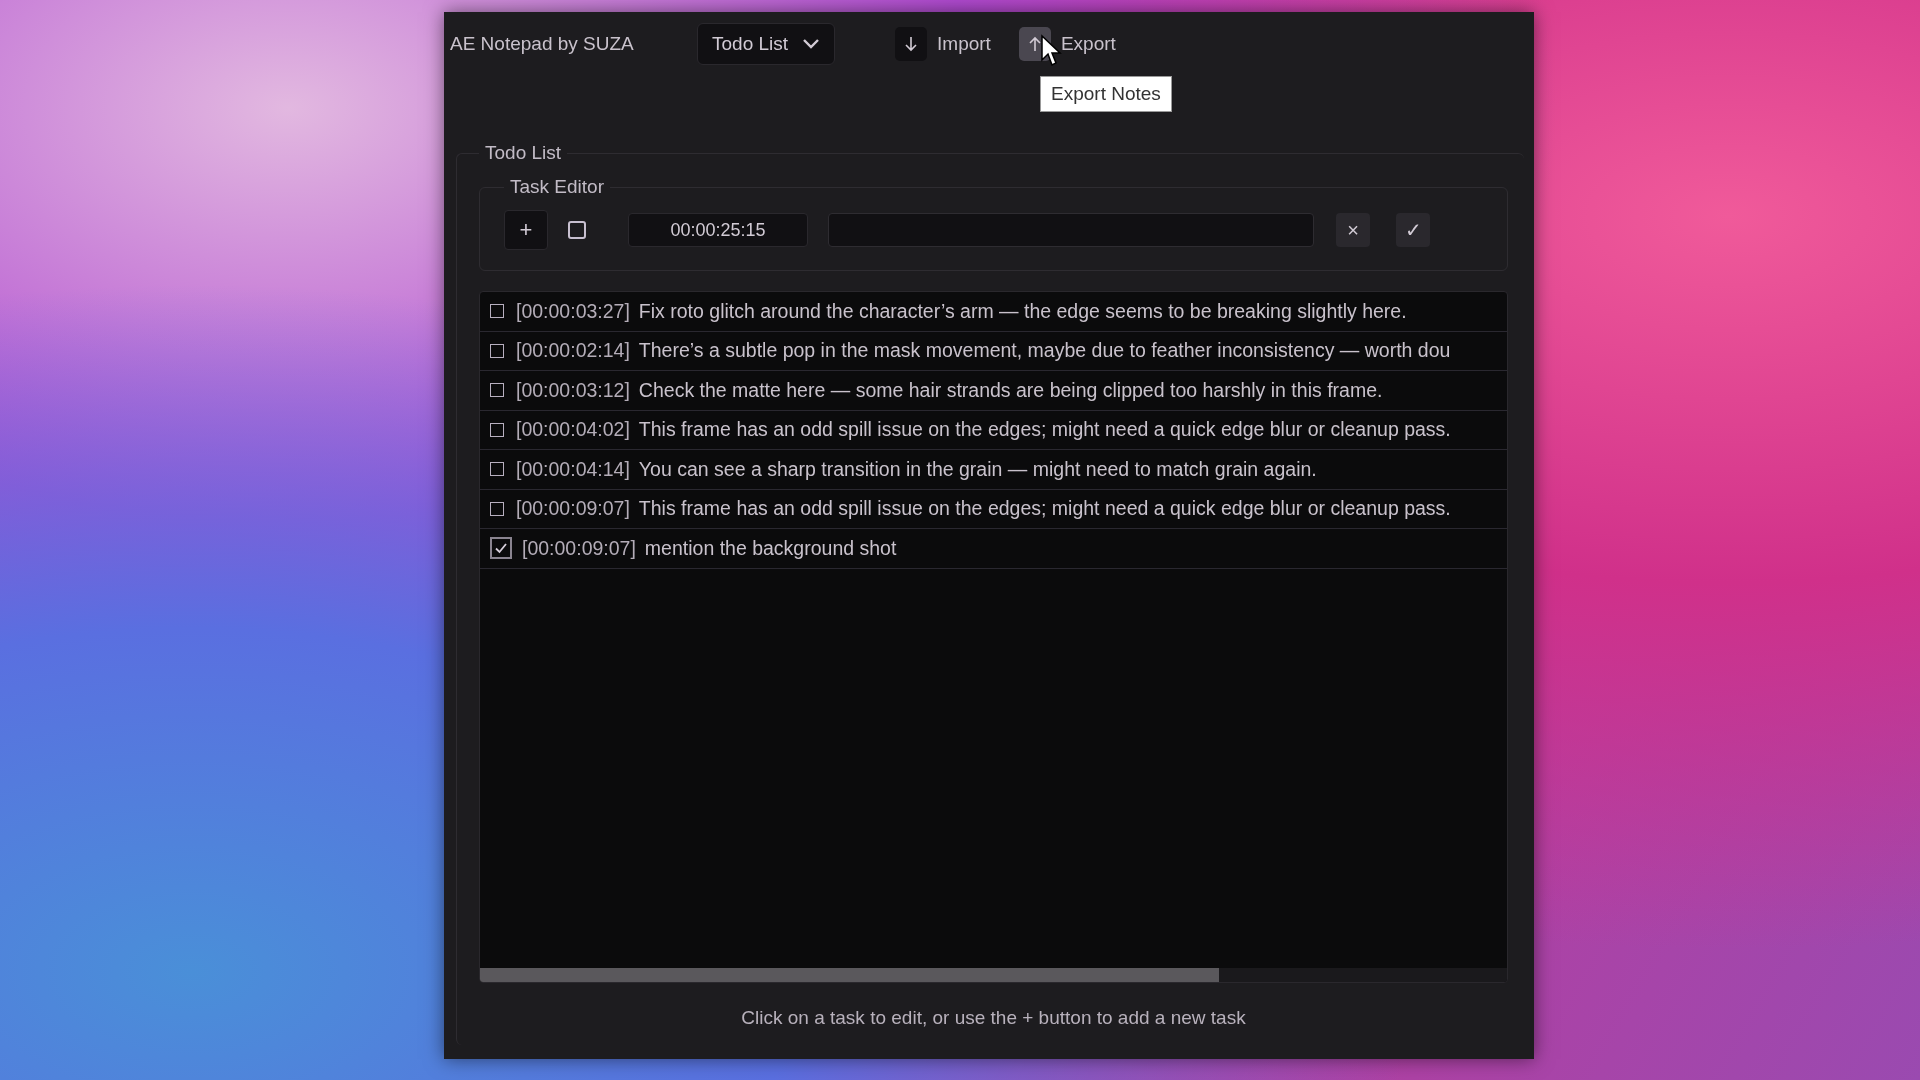 This screenshot has height=1080, width=1920. What do you see at coordinates (850, 975) in the screenshot?
I see `scrollbar-thumb` at bounding box center [850, 975].